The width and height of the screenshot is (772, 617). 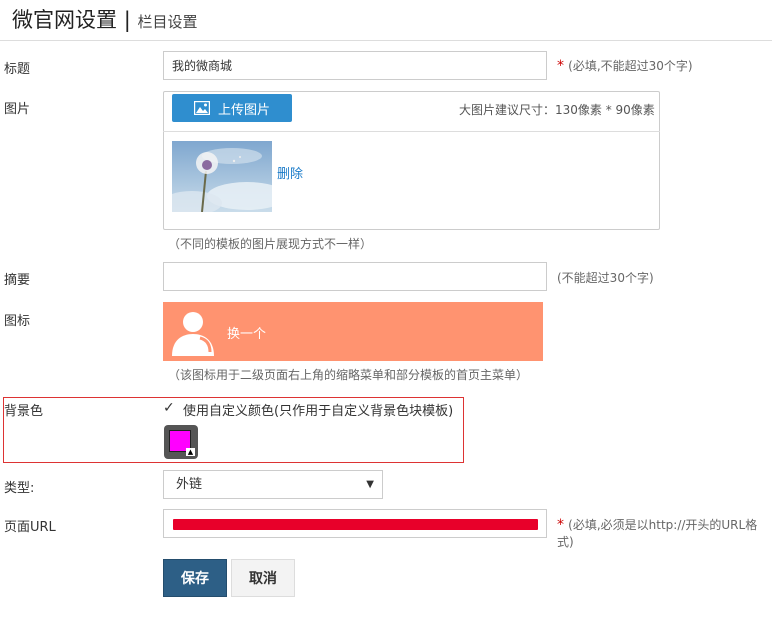 What do you see at coordinates (17, 69) in the screenshot?
I see `title-label: 标题` at bounding box center [17, 69].